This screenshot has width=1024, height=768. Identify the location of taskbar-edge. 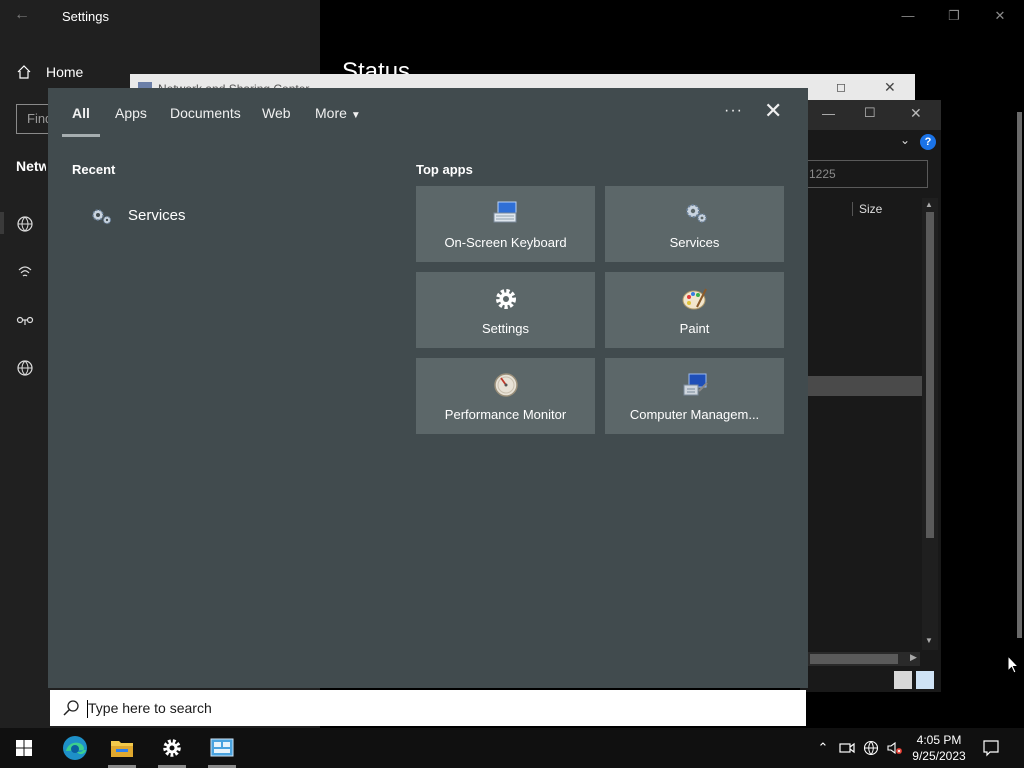
(74, 748).